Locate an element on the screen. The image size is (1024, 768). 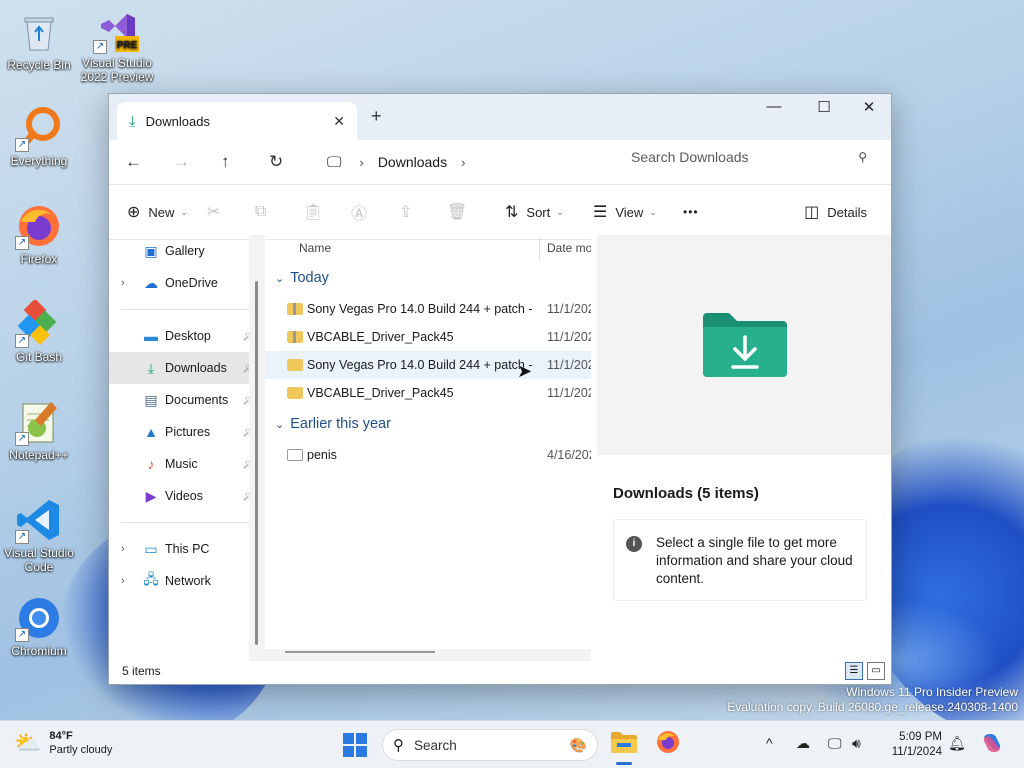
start-button is located at coordinates (355, 745).